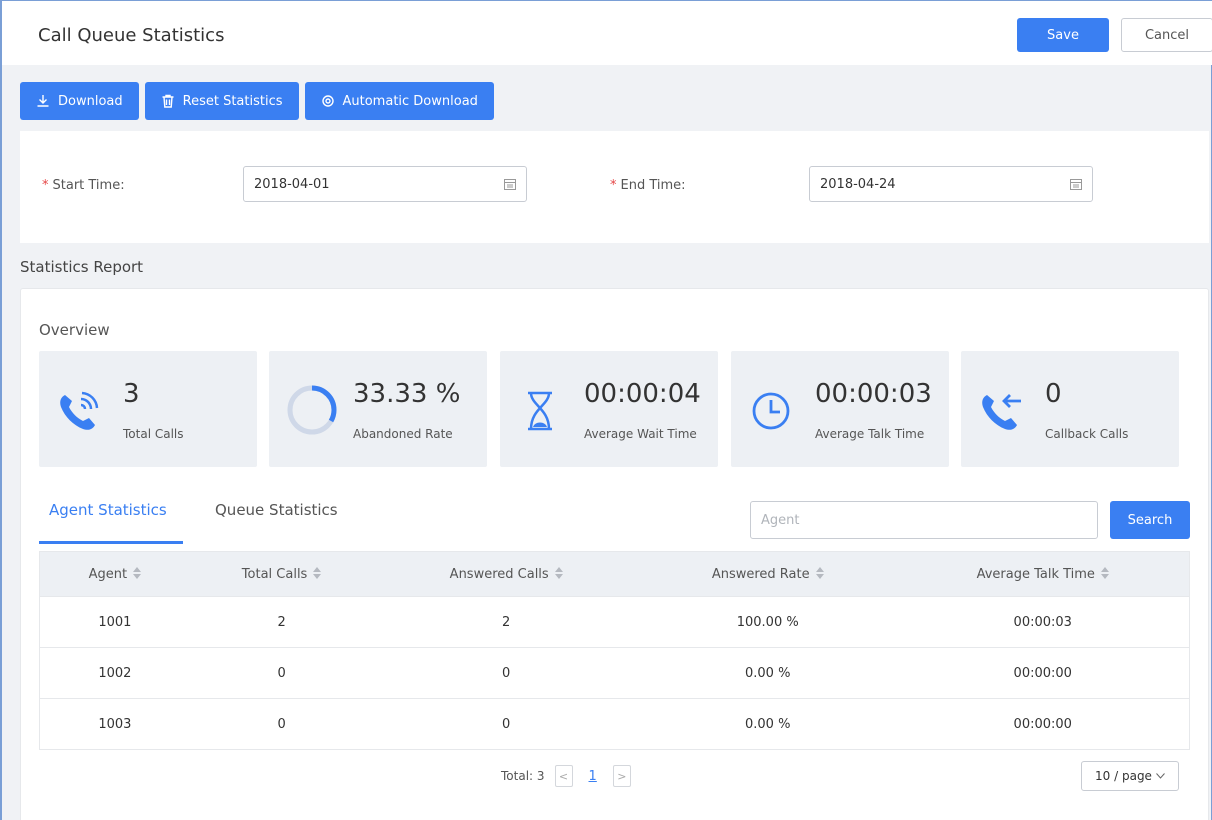 The image size is (1212, 820). What do you see at coordinates (768, 574) in the screenshot?
I see `column-header-answered-rate: Answered Rate` at bounding box center [768, 574].